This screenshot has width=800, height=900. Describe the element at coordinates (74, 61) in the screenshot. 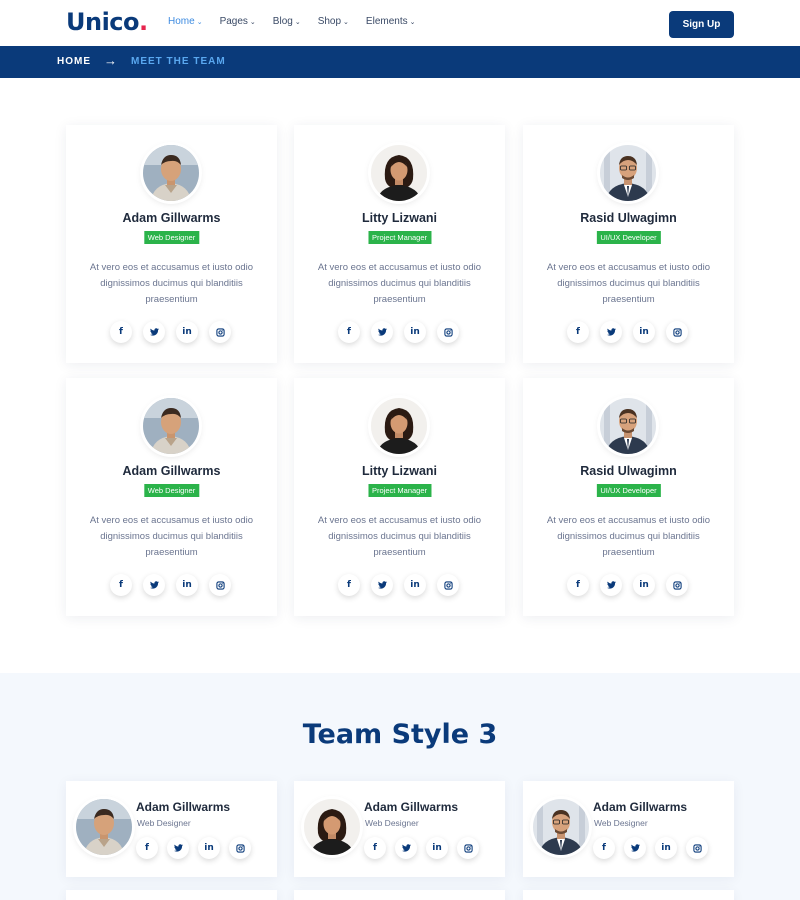

I see `breadcrumb-home: HOME` at that location.